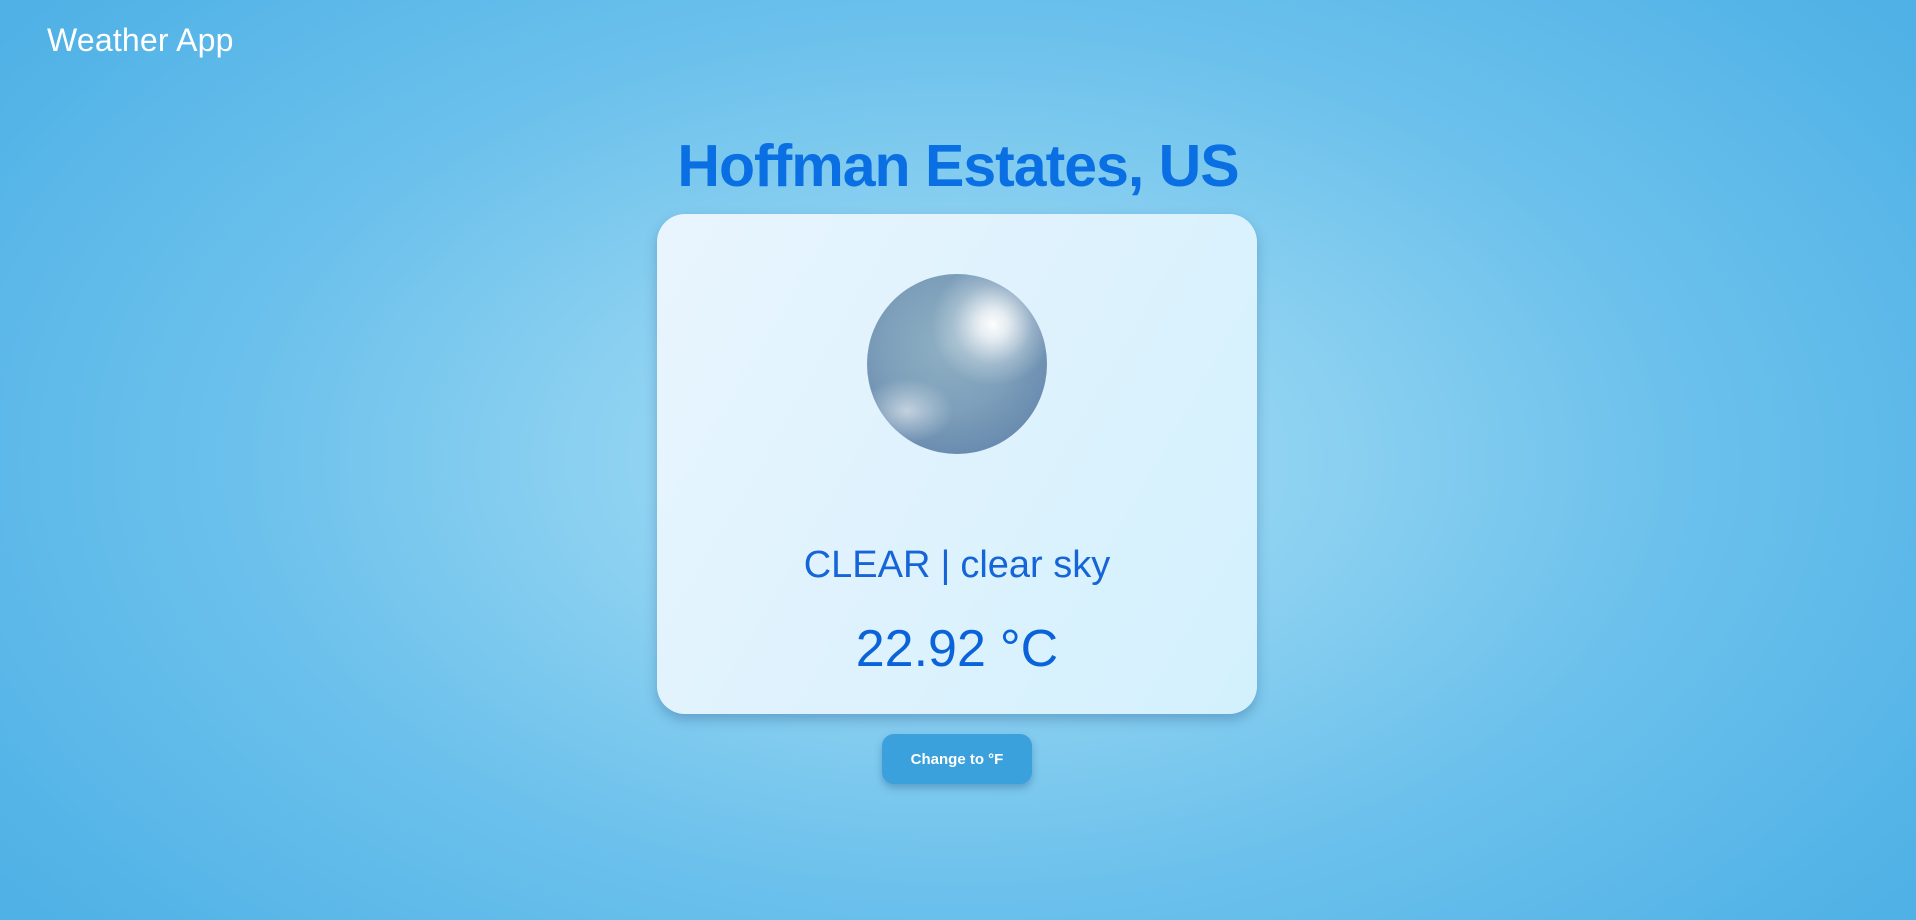 The image size is (1916, 920). I want to click on weather-condition: CLEAR | clear sky, so click(957, 565).